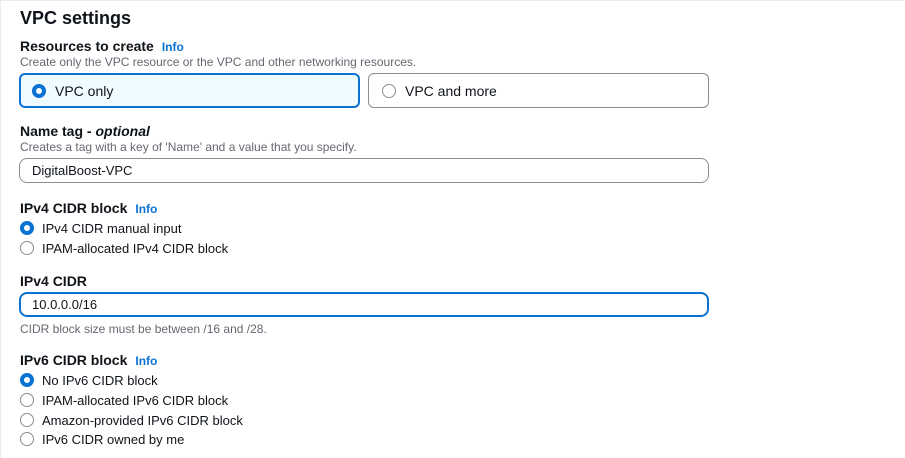 This screenshot has height=458, width=905. I want to click on tile-vpc-only-label: VPC only, so click(84, 90).